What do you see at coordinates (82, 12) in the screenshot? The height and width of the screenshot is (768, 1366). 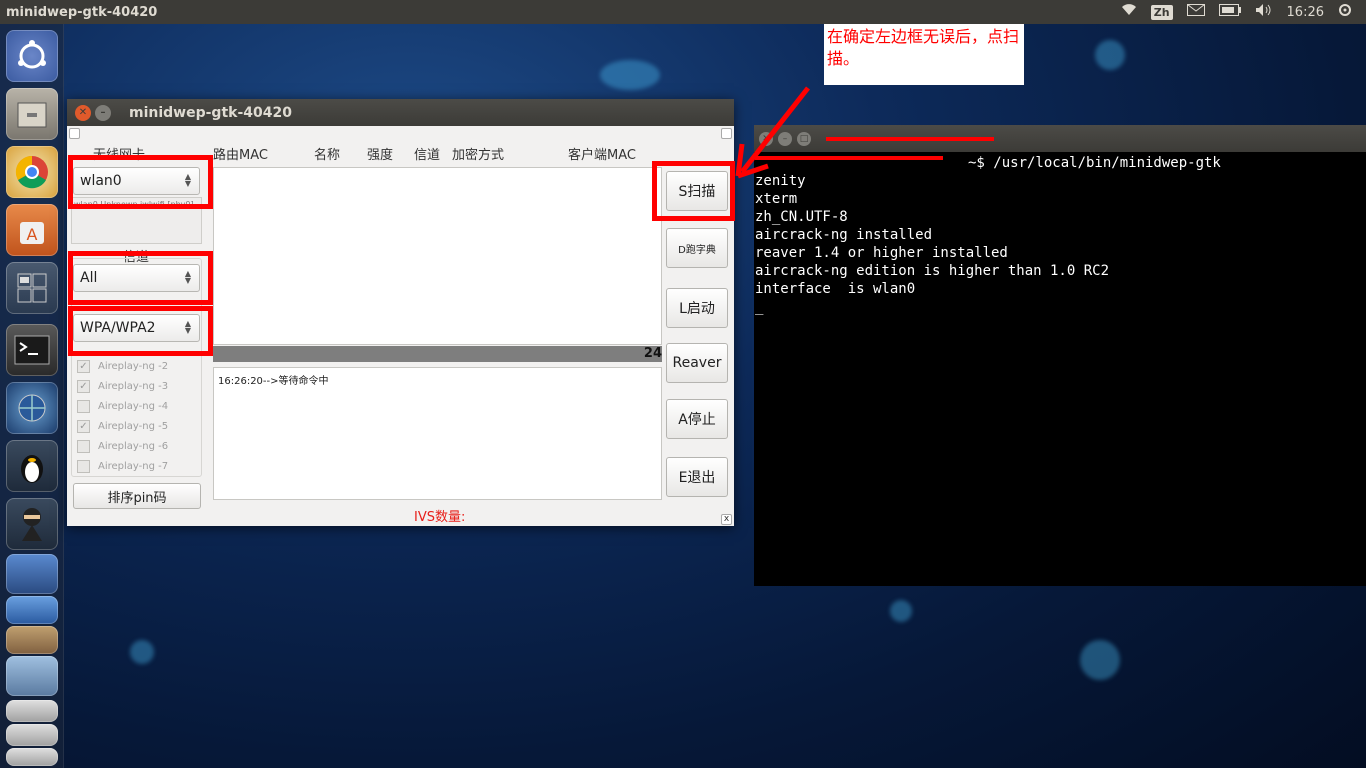 I see `active-app-title: minidwep-gtk-40420` at bounding box center [82, 12].